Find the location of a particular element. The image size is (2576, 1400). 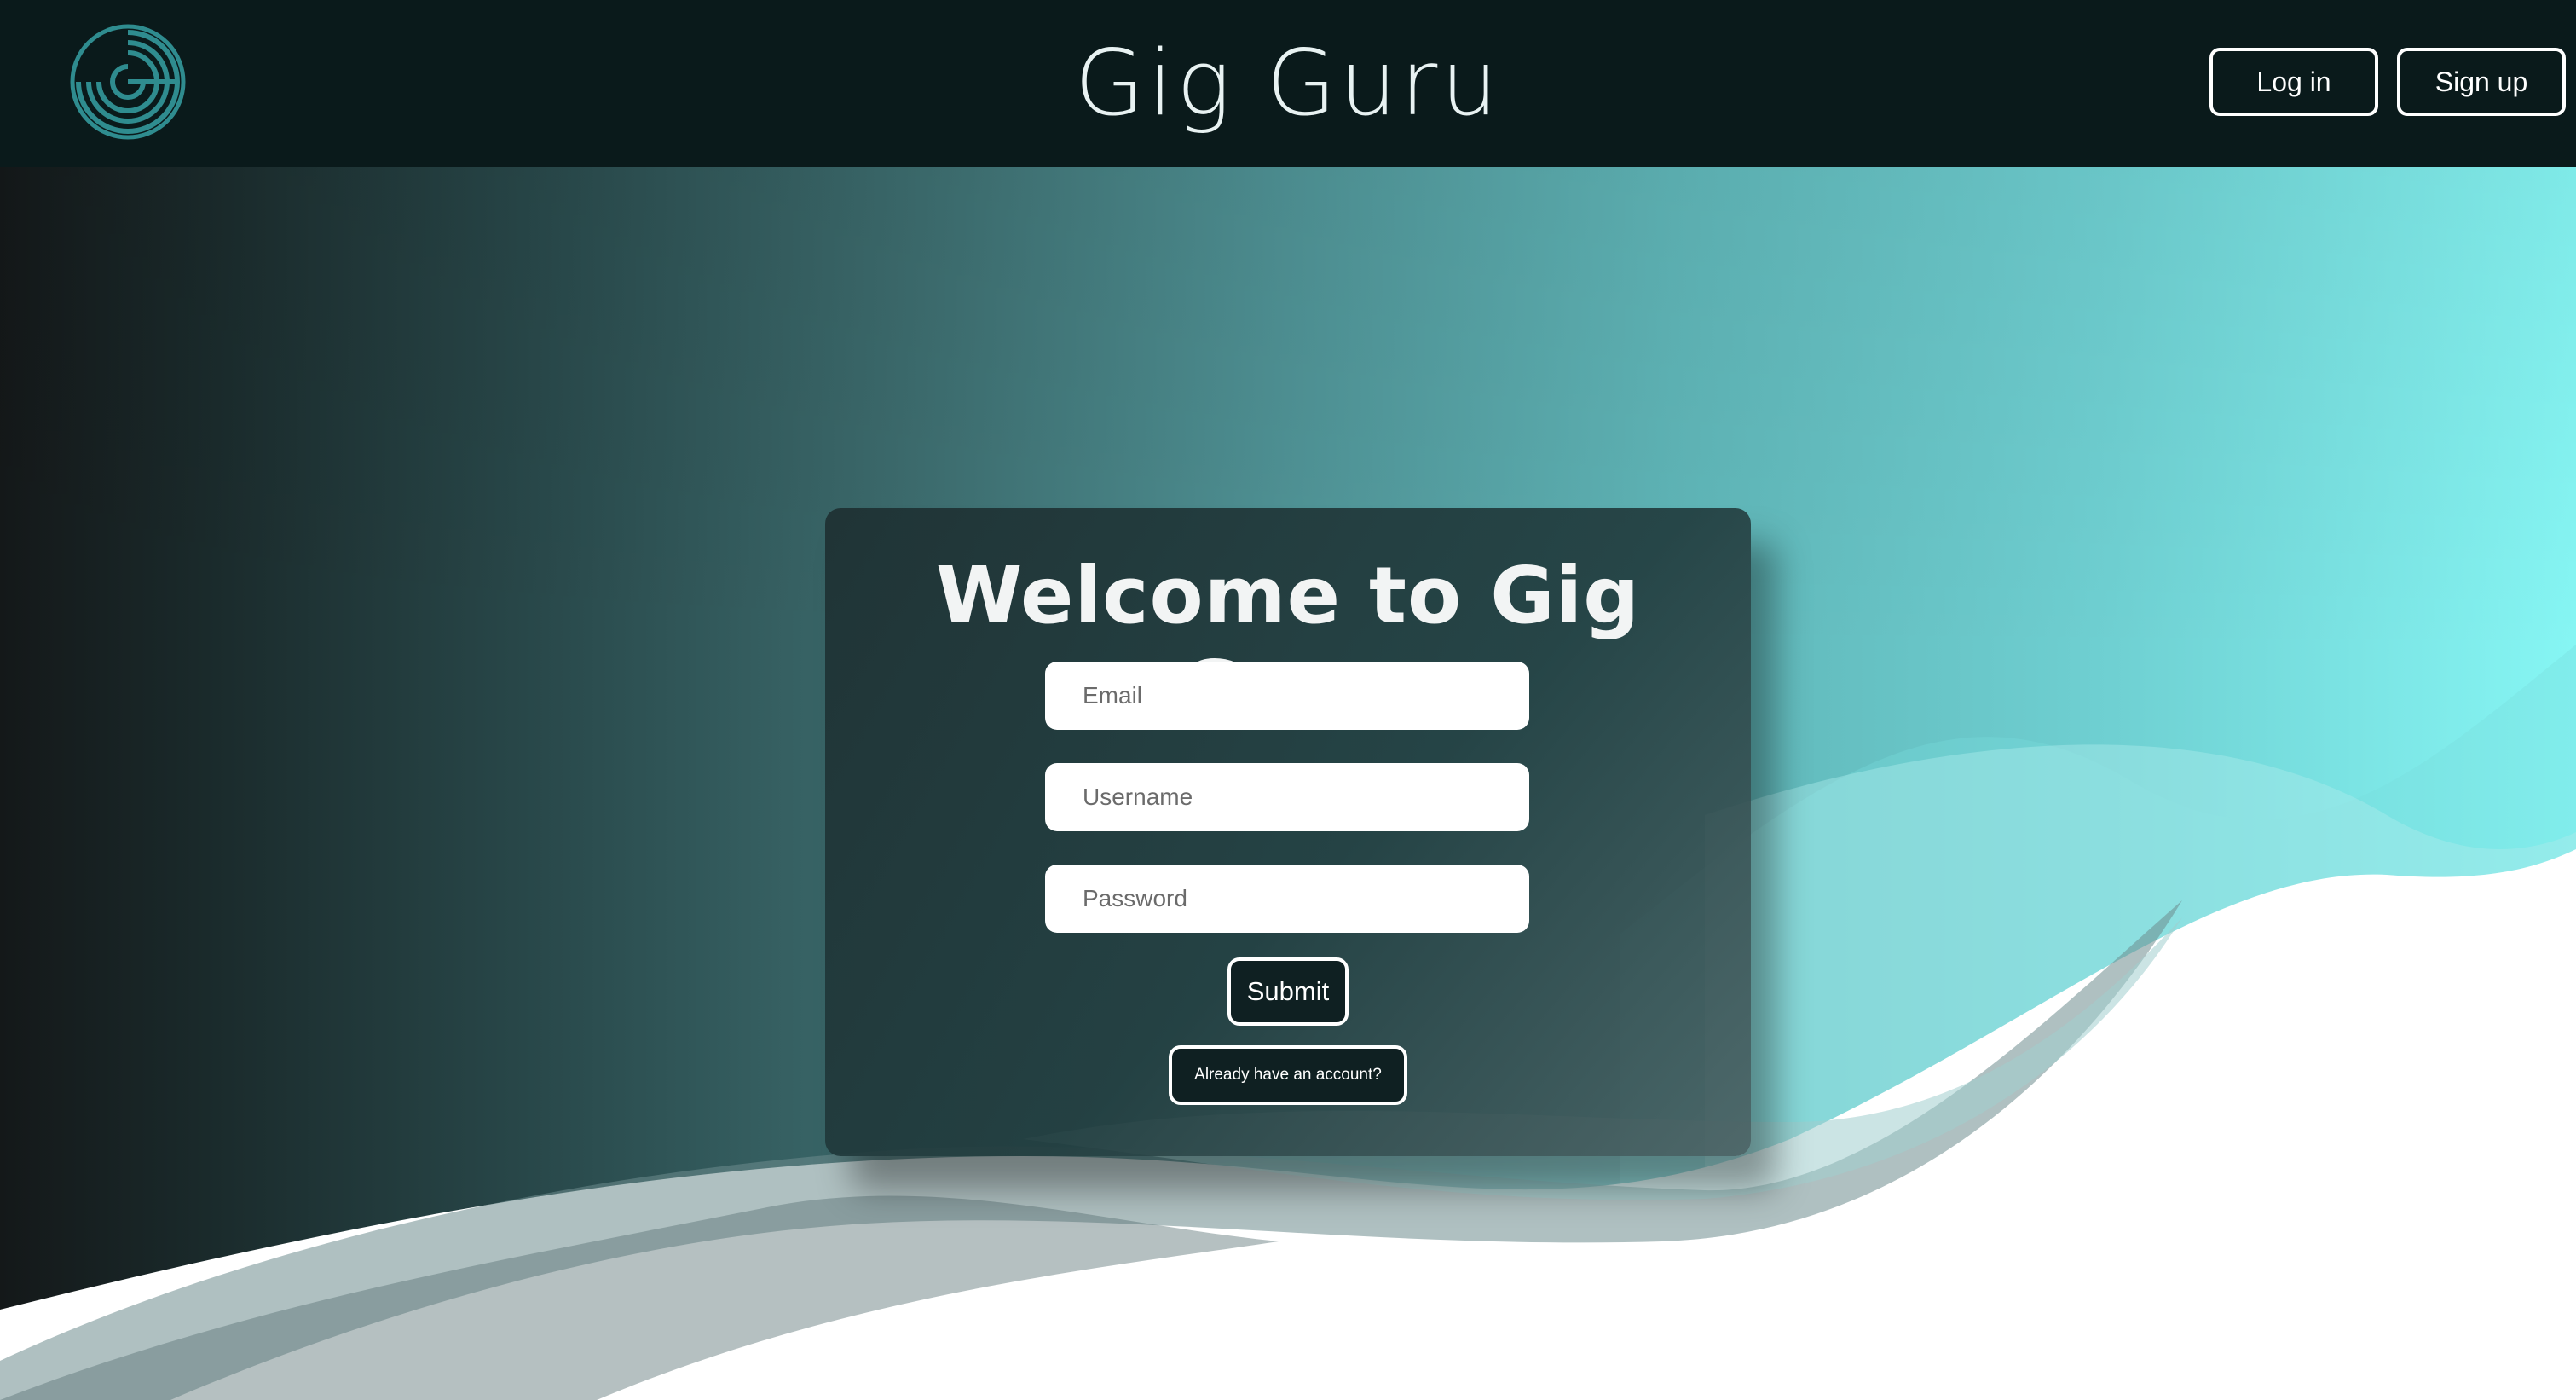

username-field is located at coordinates (1287, 797).